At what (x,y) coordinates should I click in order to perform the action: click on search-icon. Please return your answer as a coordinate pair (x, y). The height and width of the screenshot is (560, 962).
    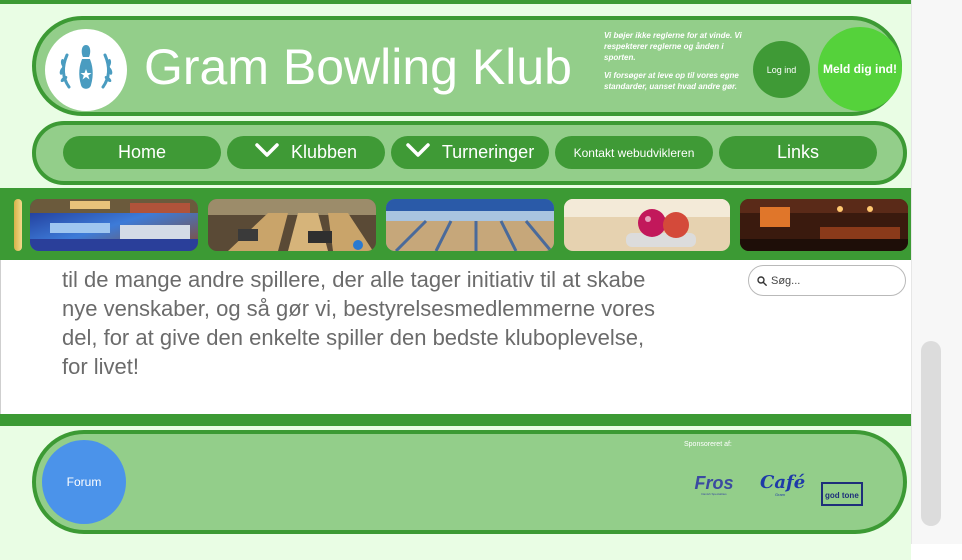
    Looking at the image, I should click on (762, 280).